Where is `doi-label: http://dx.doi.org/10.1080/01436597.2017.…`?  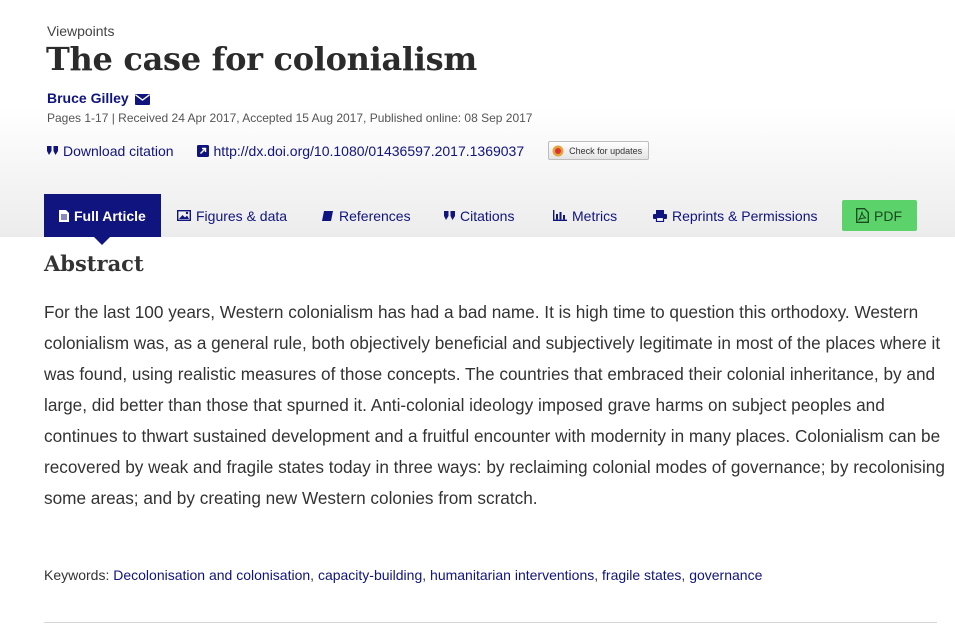
doi-label: http://dx.doi.org/10.1080/01436597.2017.… is located at coordinates (369, 150).